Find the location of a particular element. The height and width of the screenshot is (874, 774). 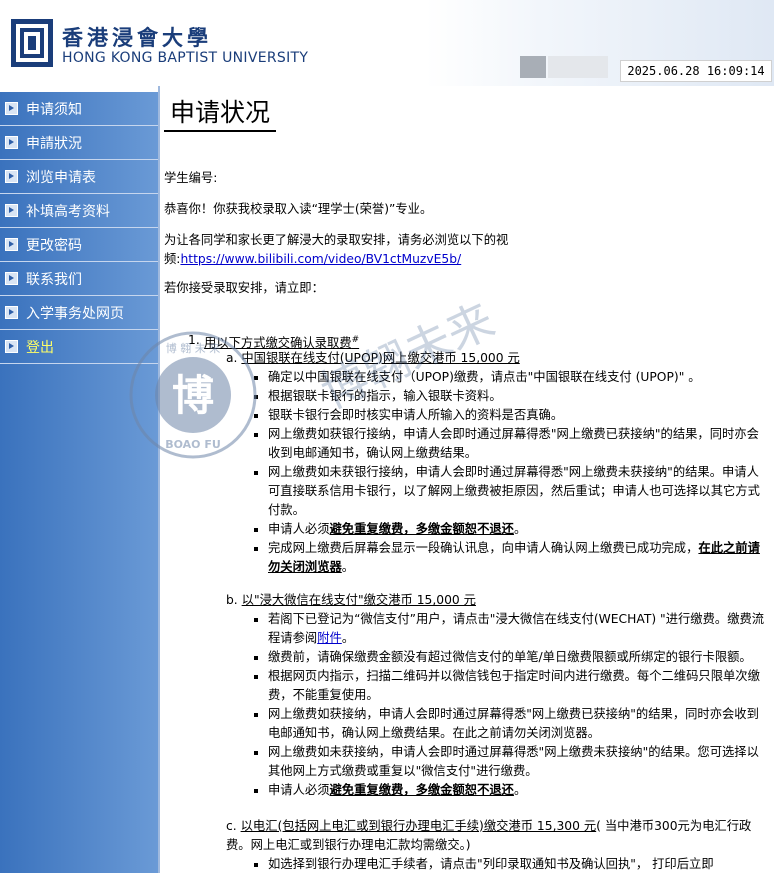

watermark-text: 博翱未来 is located at coordinates (408, 351).